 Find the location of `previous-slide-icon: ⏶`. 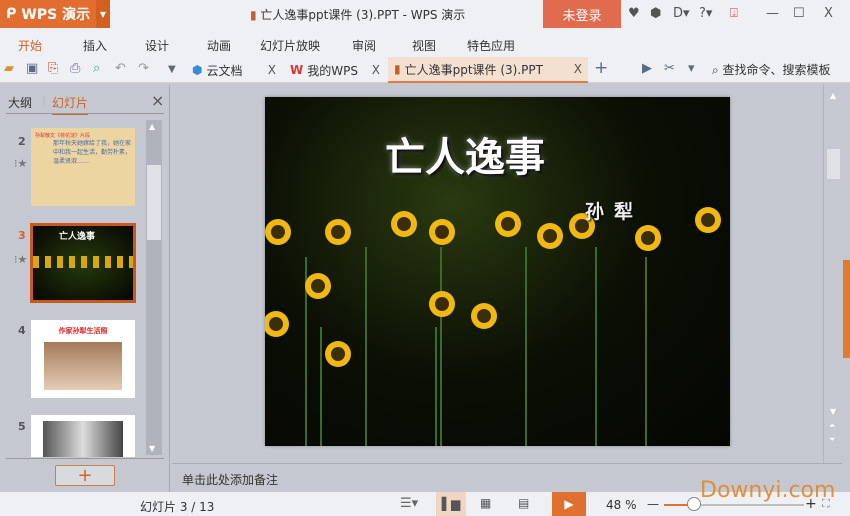

previous-slide-icon: ⏶ is located at coordinates (832, 425).